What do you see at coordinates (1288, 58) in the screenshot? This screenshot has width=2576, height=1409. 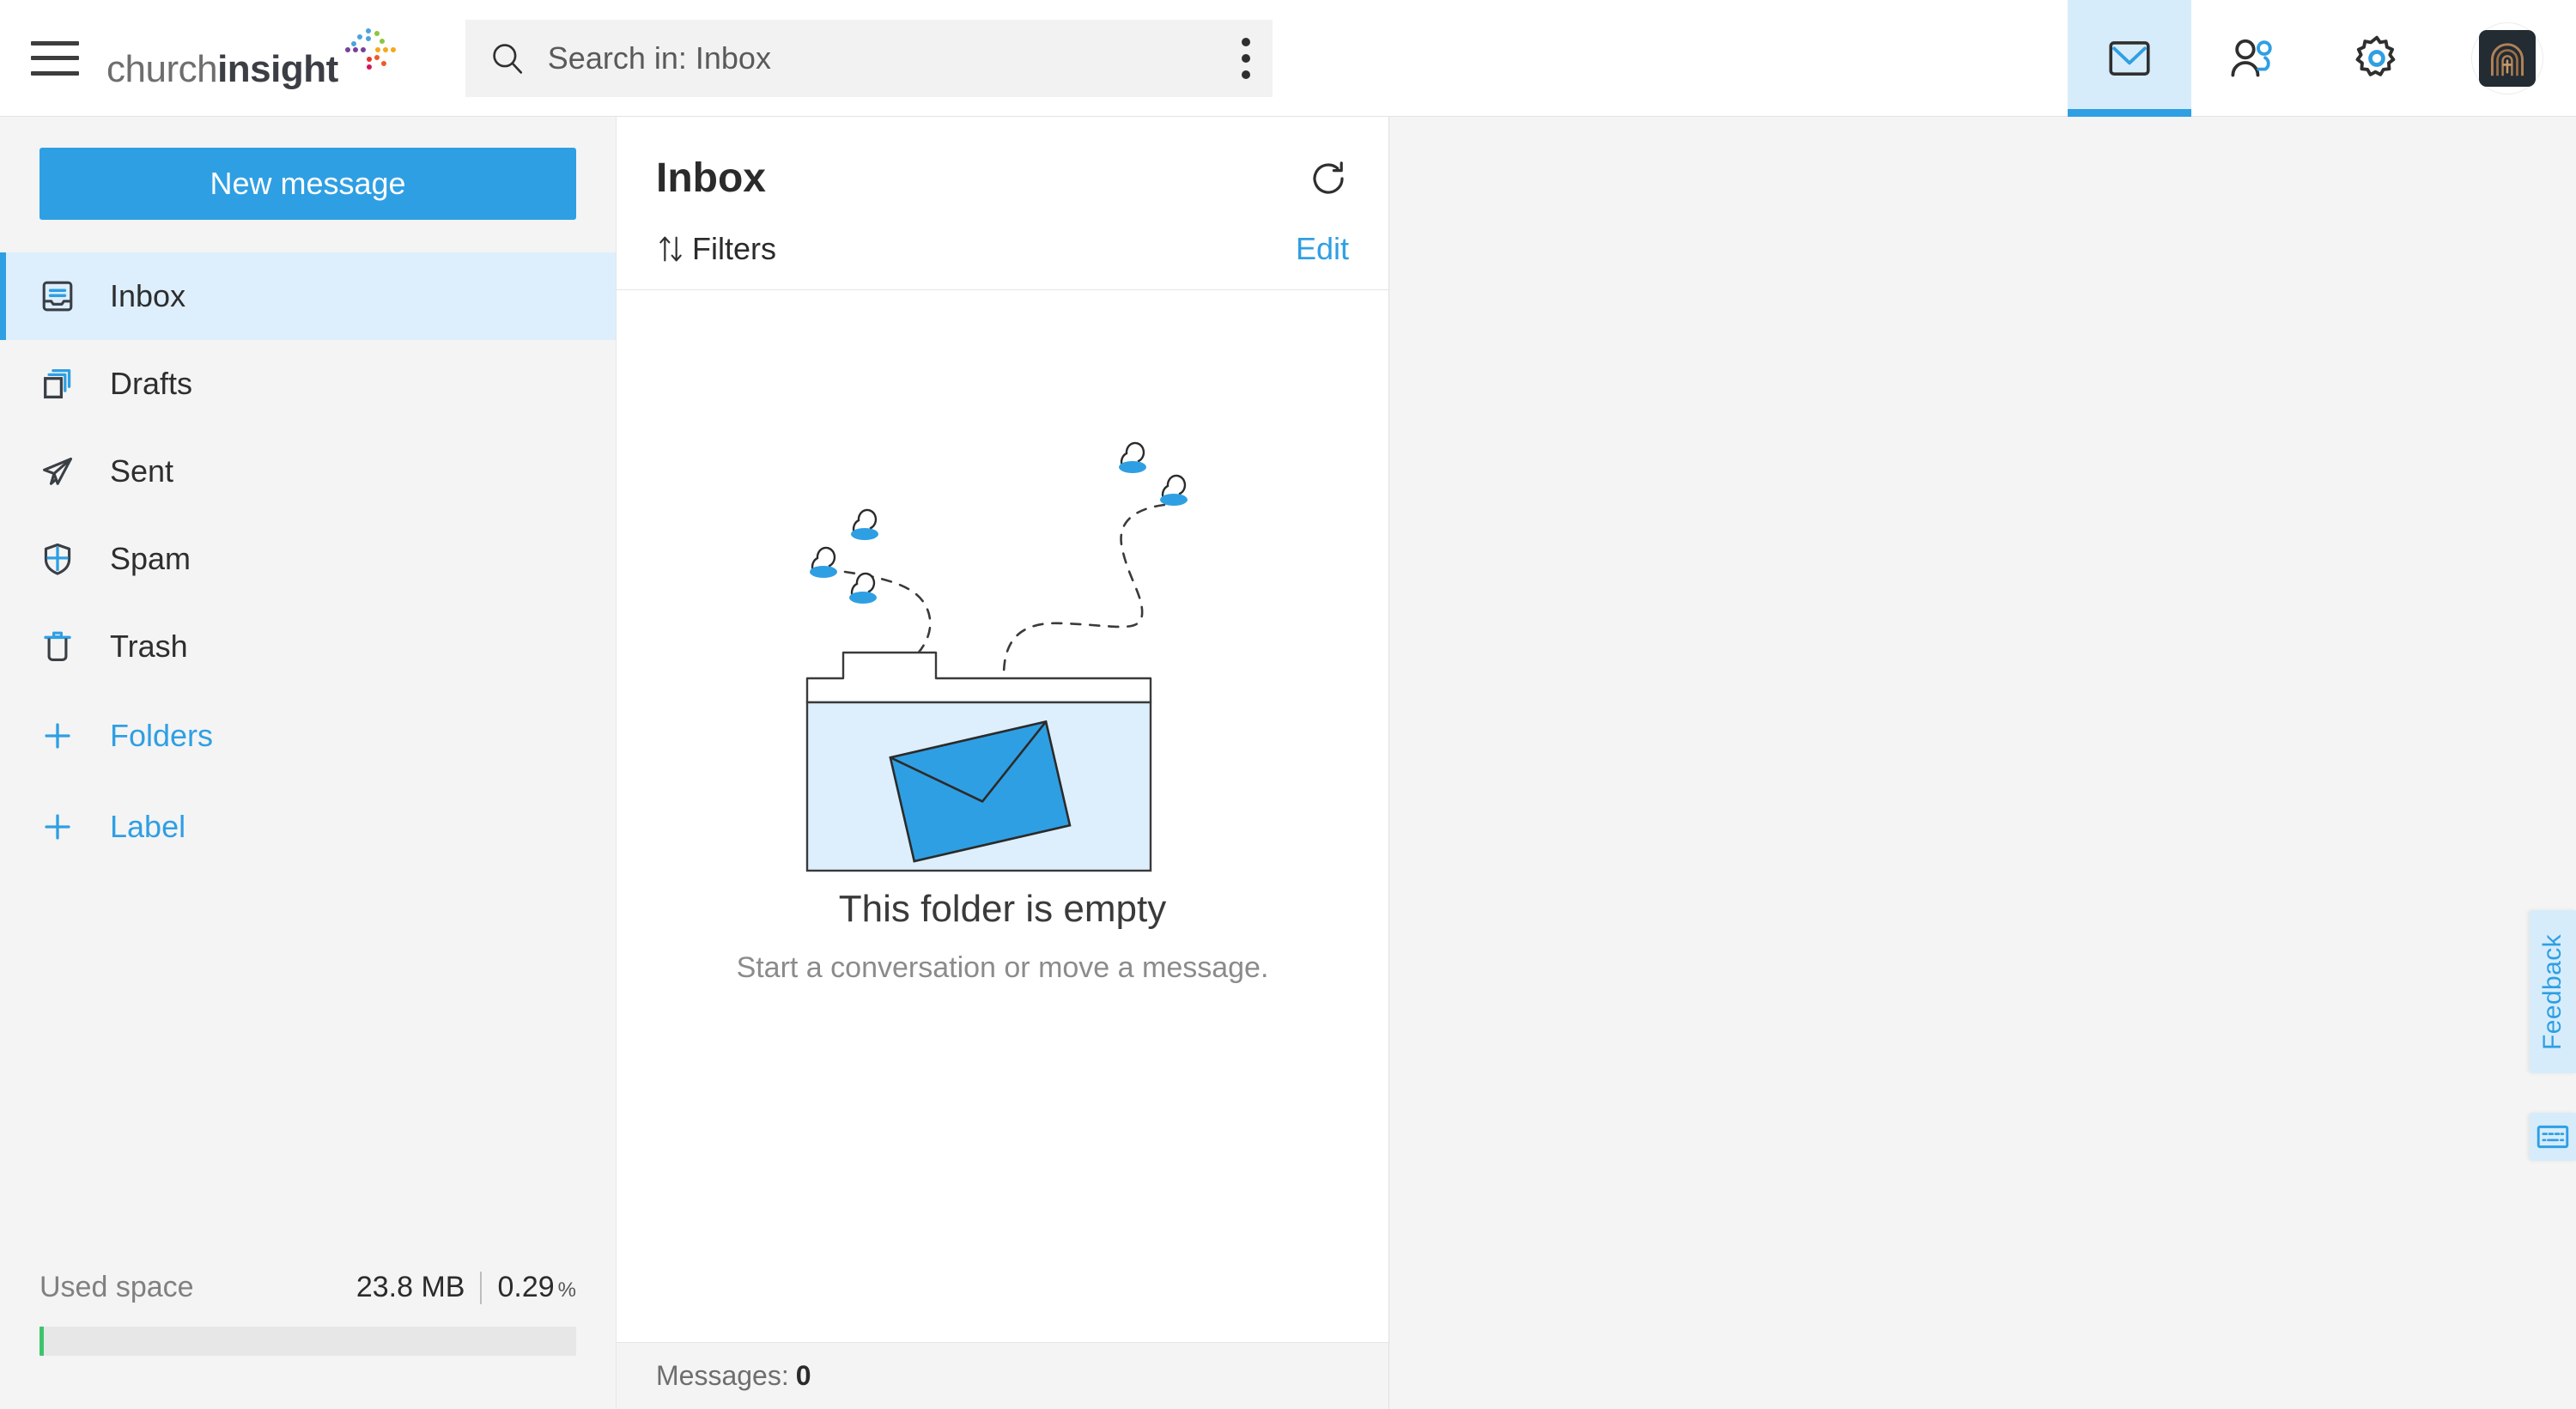 I see `top-bar: churchinsight` at bounding box center [1288, 58].